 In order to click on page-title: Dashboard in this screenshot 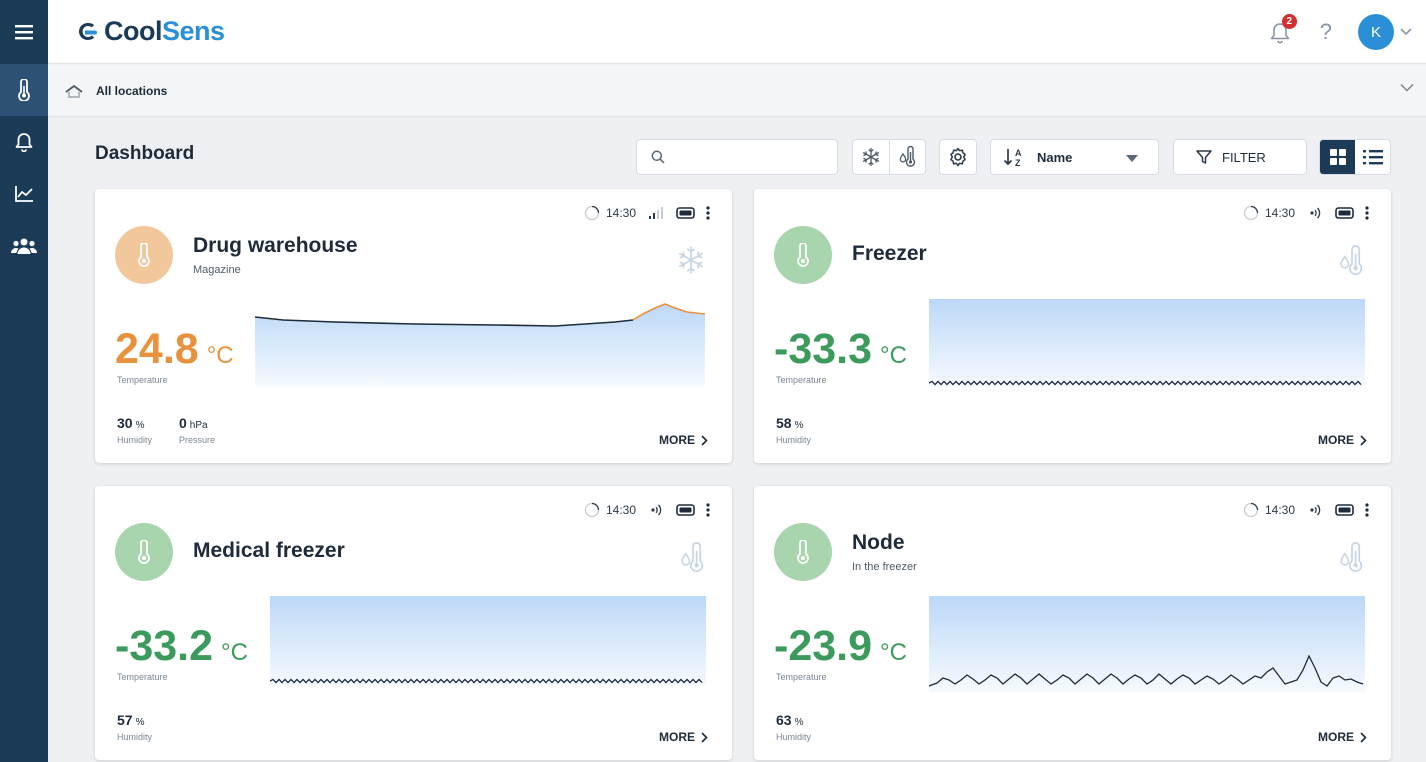, I will do `click(145, 153)`.